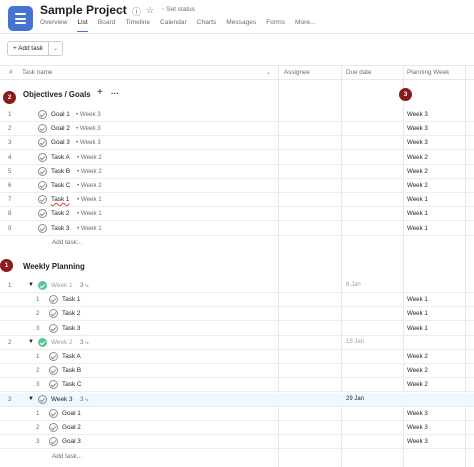 The image size is (474, 467). I want to click on table-row: 2 Goal 2 • Week 3 Week 3, so click(237, 129).